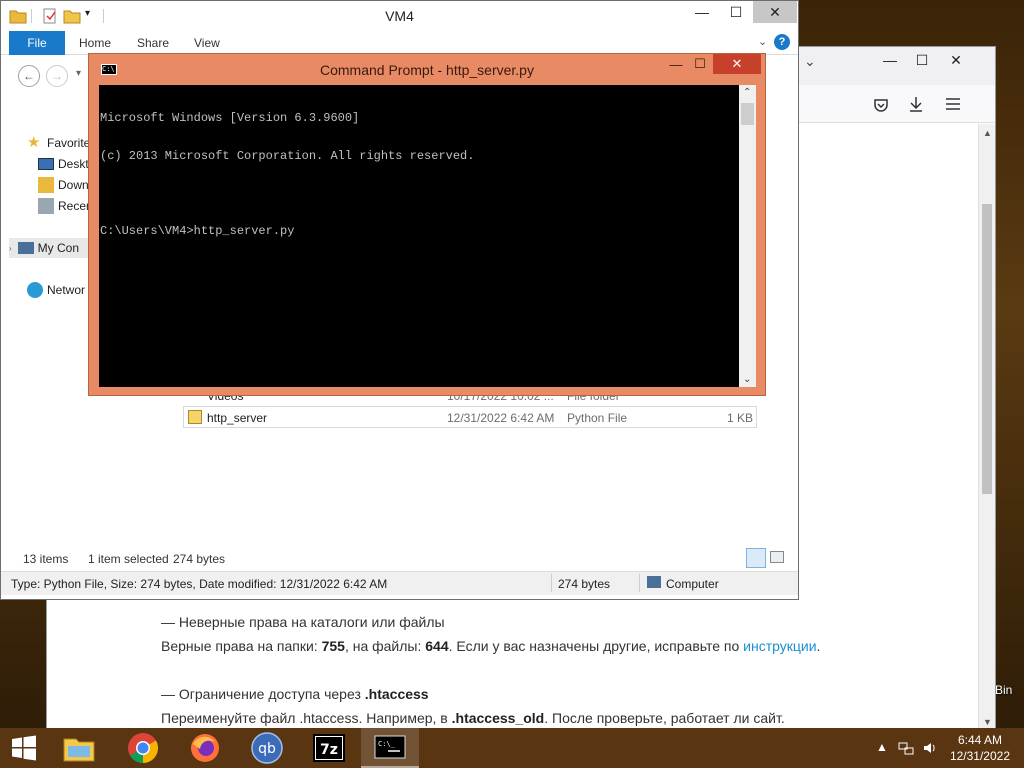  I want to click on taskbar-firefox, so click(205, 748).